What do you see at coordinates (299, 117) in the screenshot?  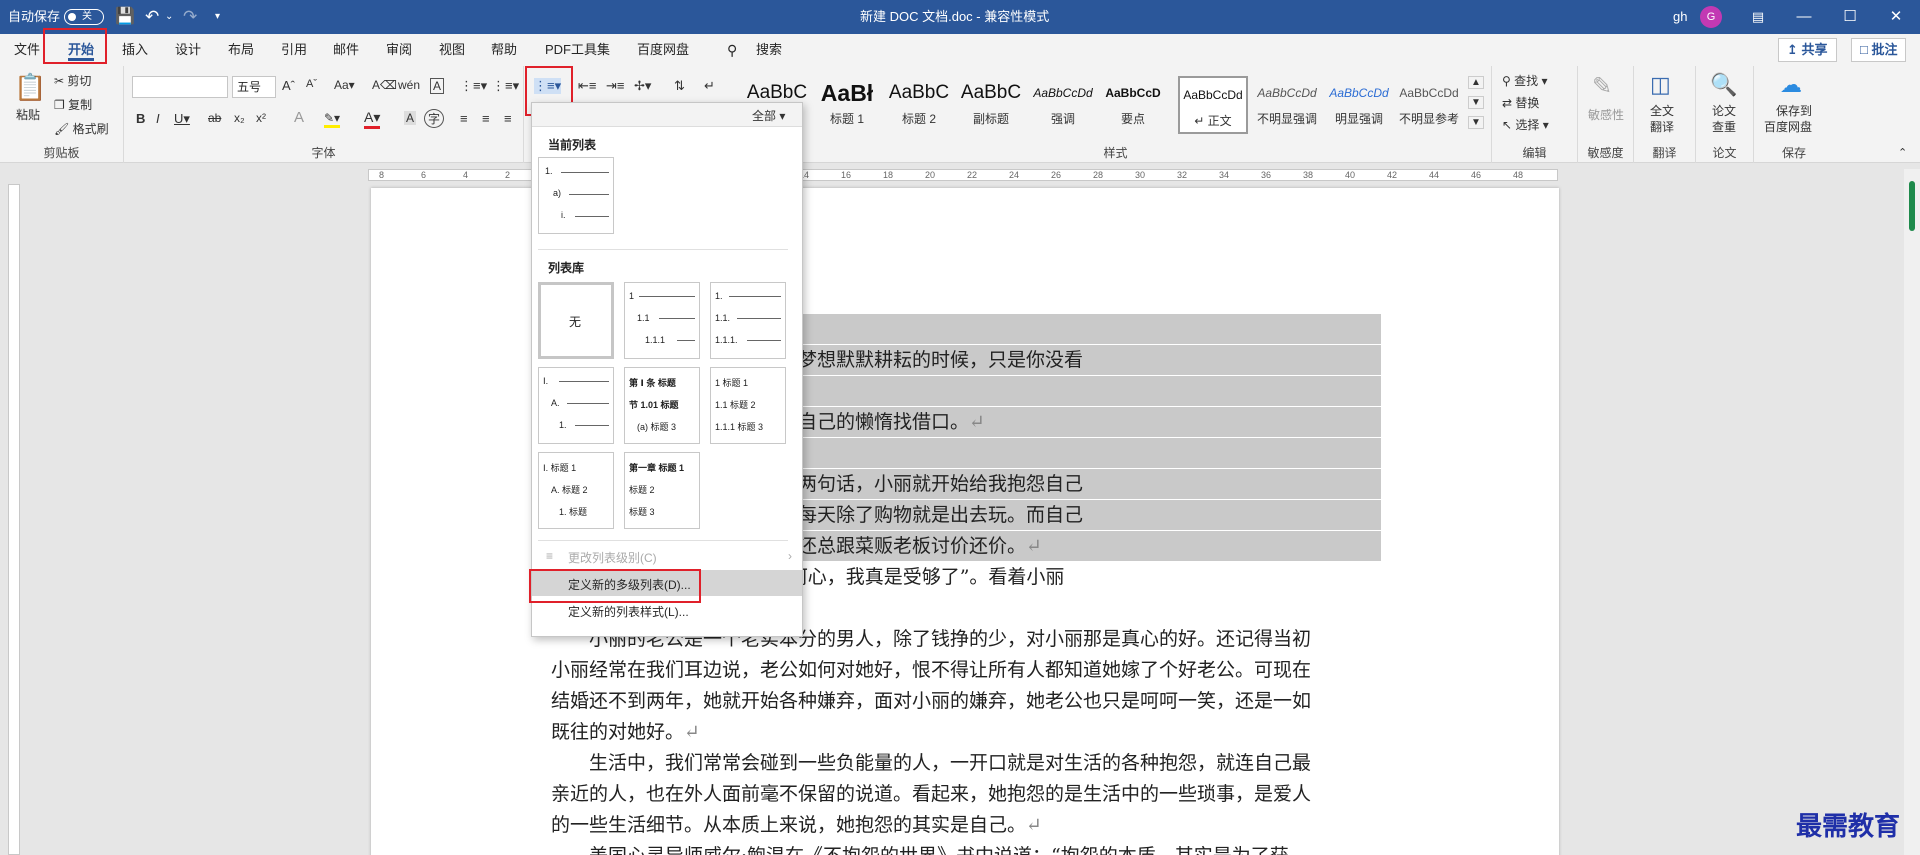 I see `text-effects-icon: A` at bounding box center [299, 117].